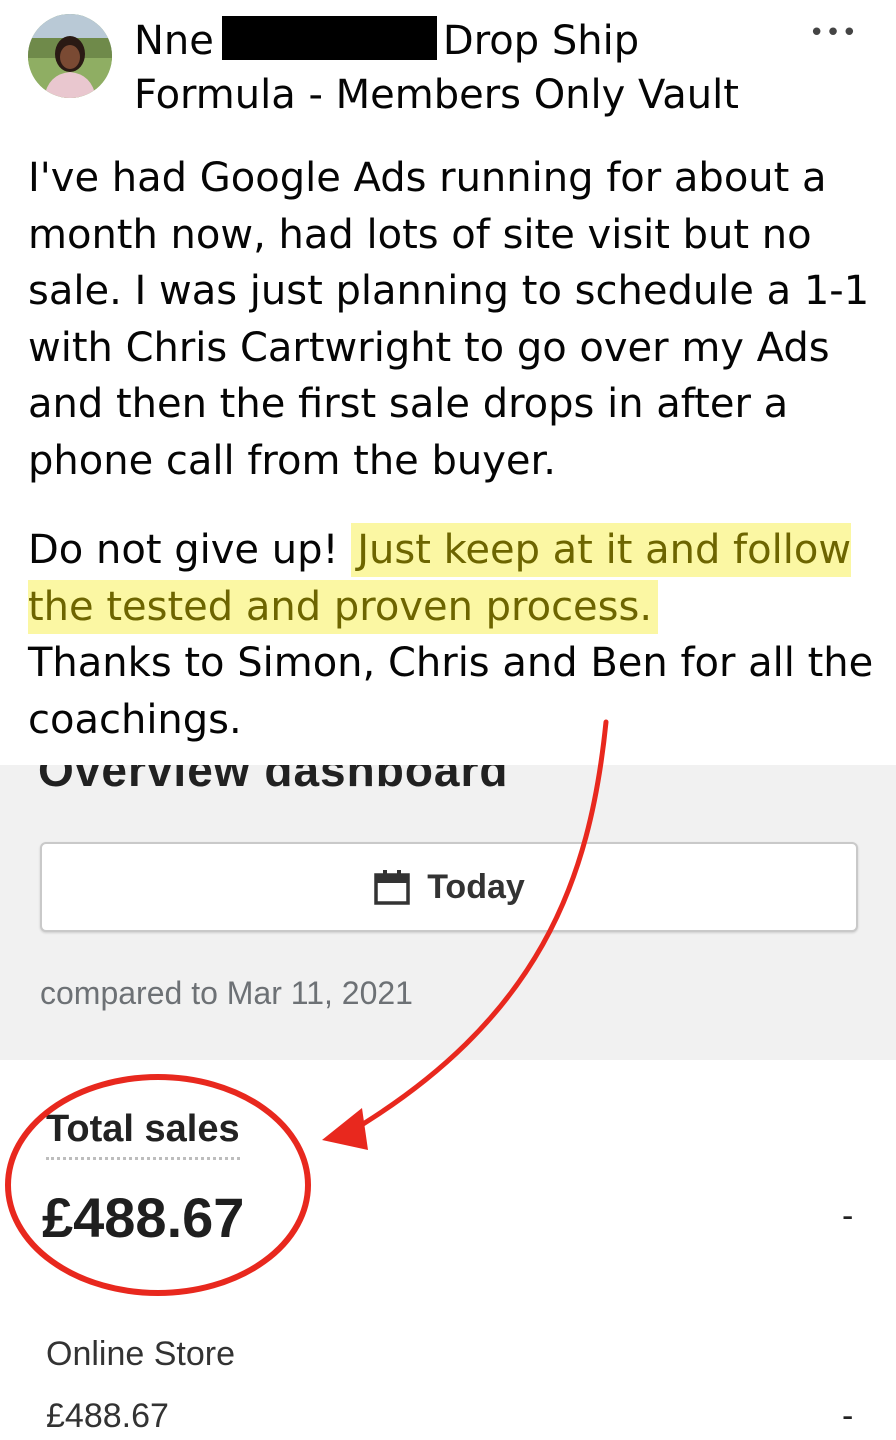 This screenshot has width=896, height=1440. Describe the element at coordinates (848, 1416) in the screenshot. I see `online-store-change: -` at that location.